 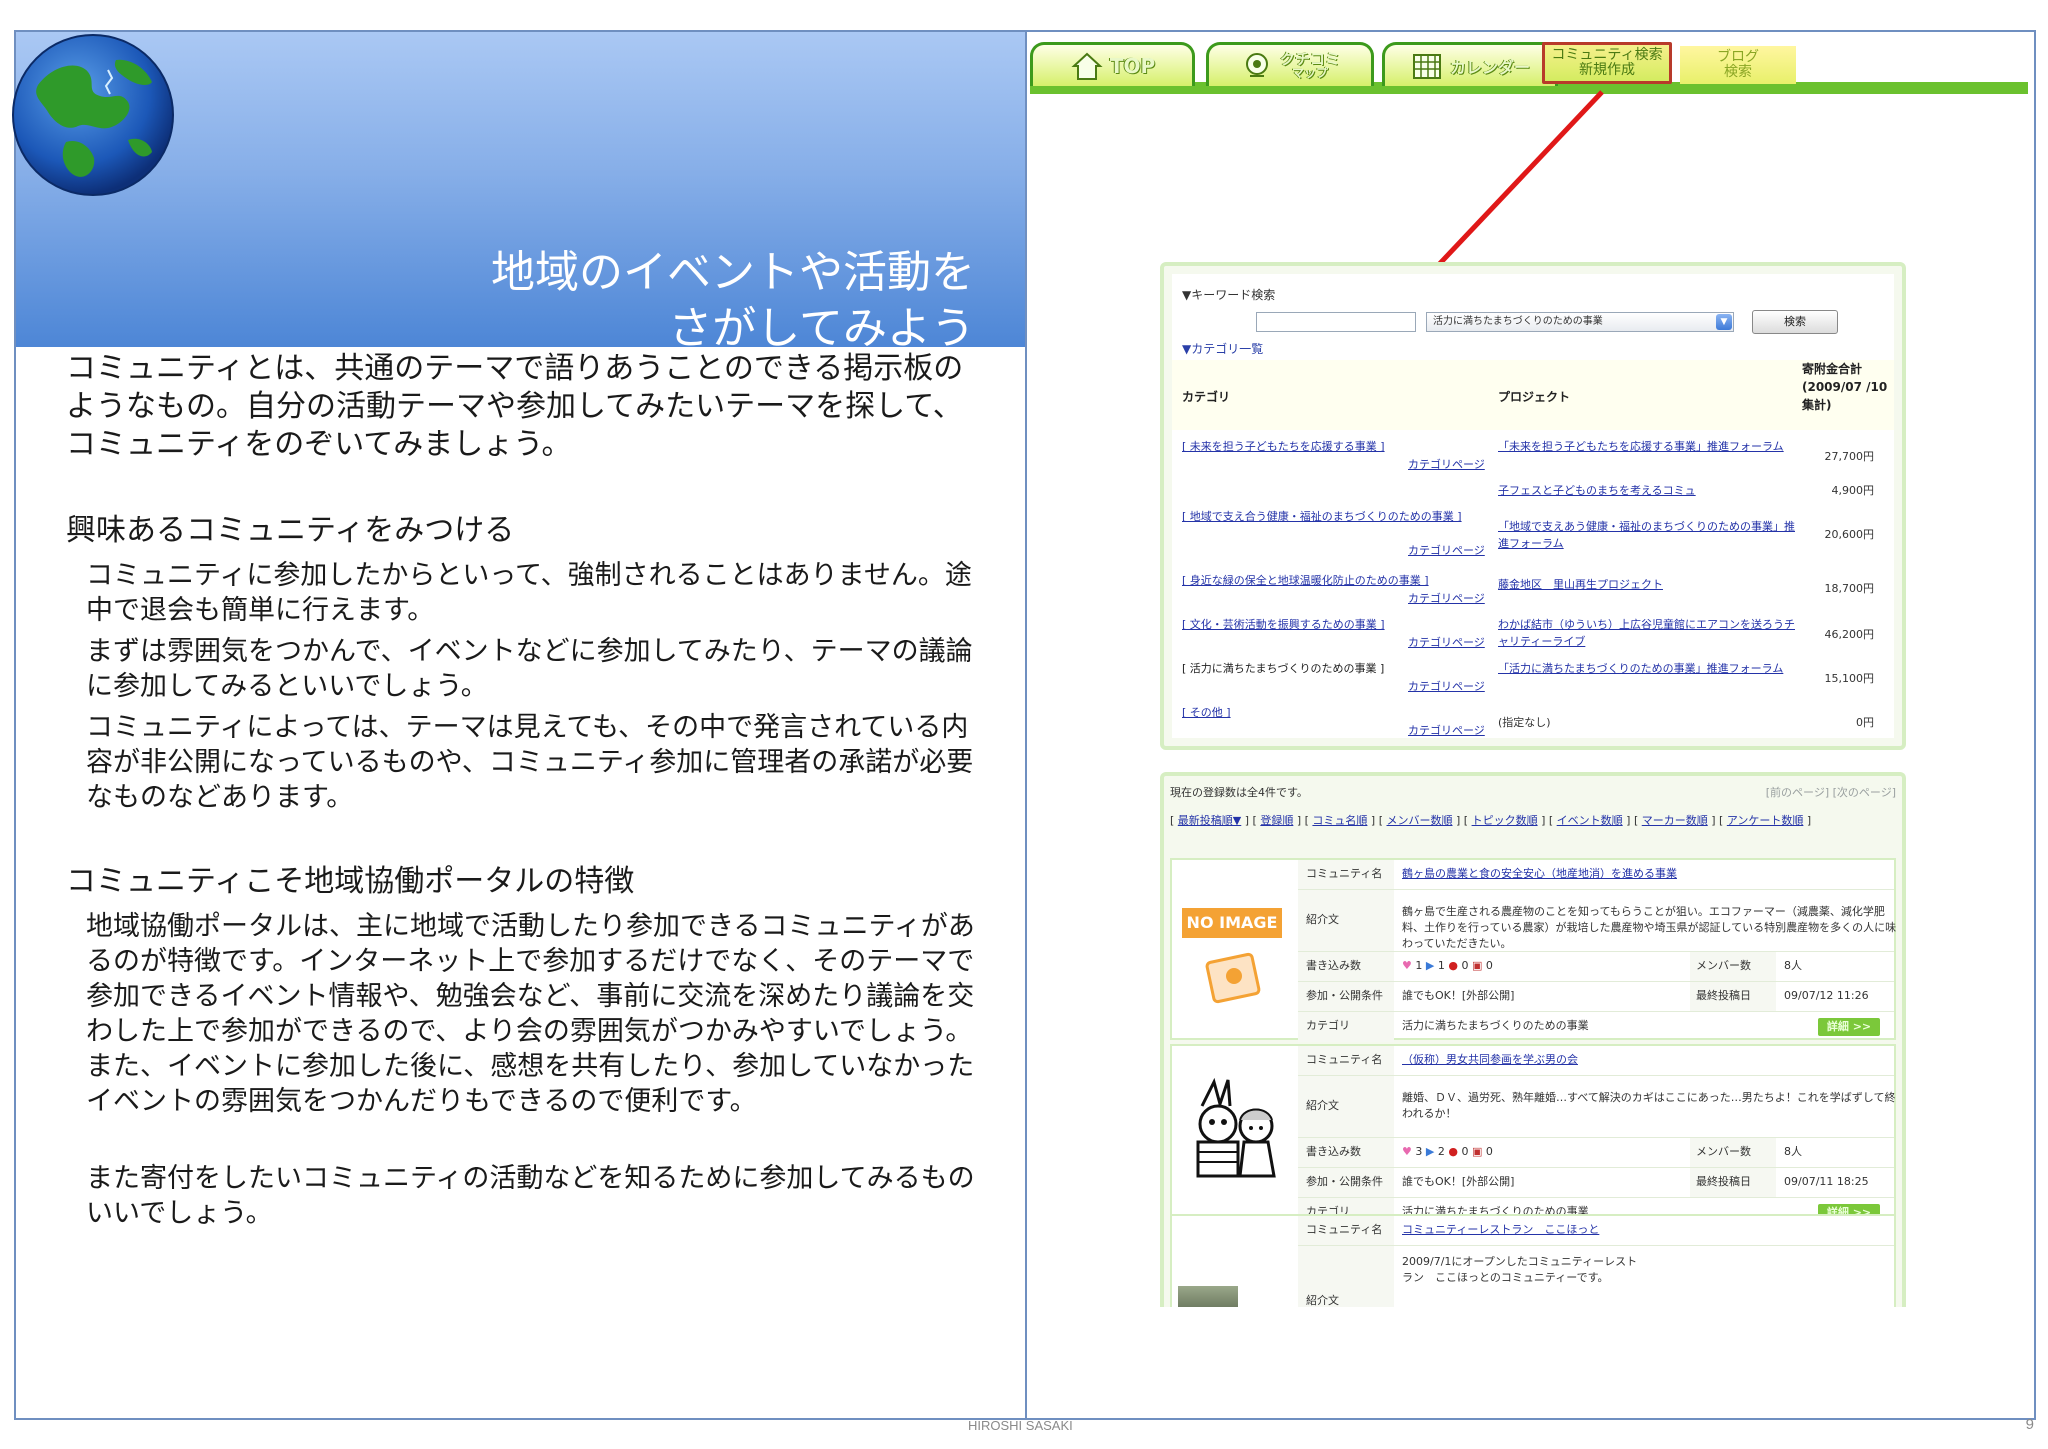 What do you see at coordinates (1336, 322) in the screenshot?
I see `keyword-input` at bounding box center [1336, 322].